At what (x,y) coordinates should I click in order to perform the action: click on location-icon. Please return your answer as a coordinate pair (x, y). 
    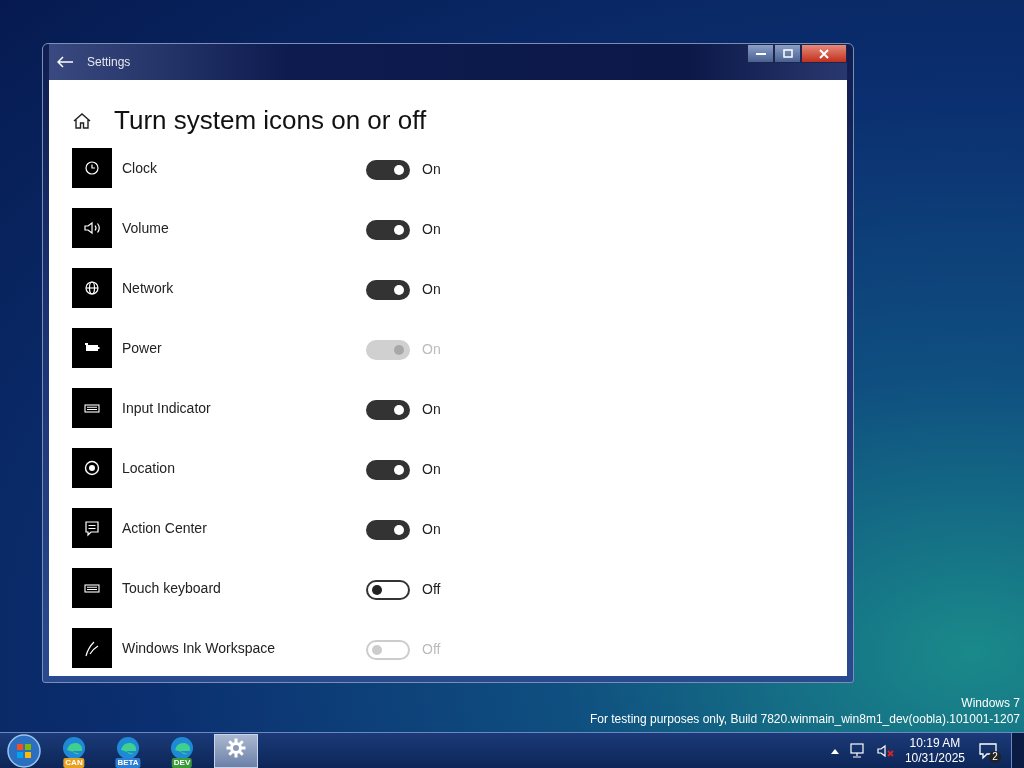
    Looking at the image, I should click on (92, 468).